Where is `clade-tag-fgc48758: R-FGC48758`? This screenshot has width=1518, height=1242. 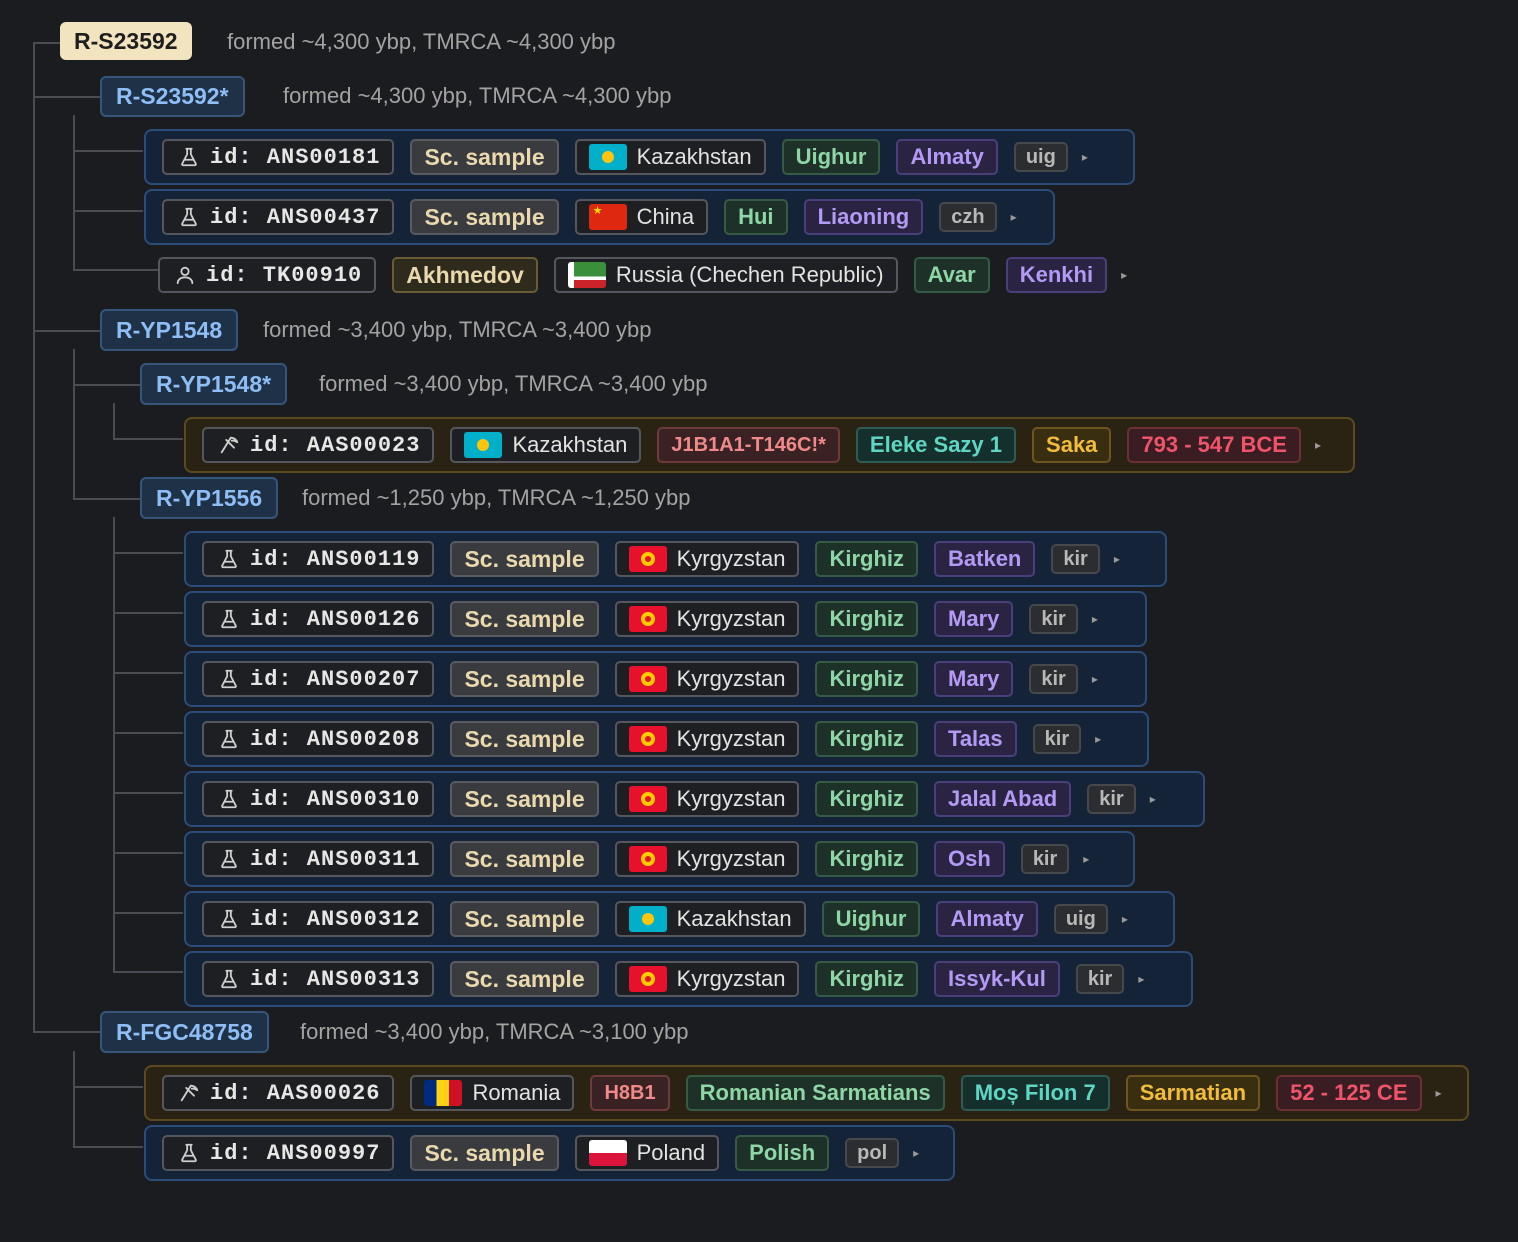 clade-tag-fgc48758: R-FGC48758 is located at coordinates (184, 1032).